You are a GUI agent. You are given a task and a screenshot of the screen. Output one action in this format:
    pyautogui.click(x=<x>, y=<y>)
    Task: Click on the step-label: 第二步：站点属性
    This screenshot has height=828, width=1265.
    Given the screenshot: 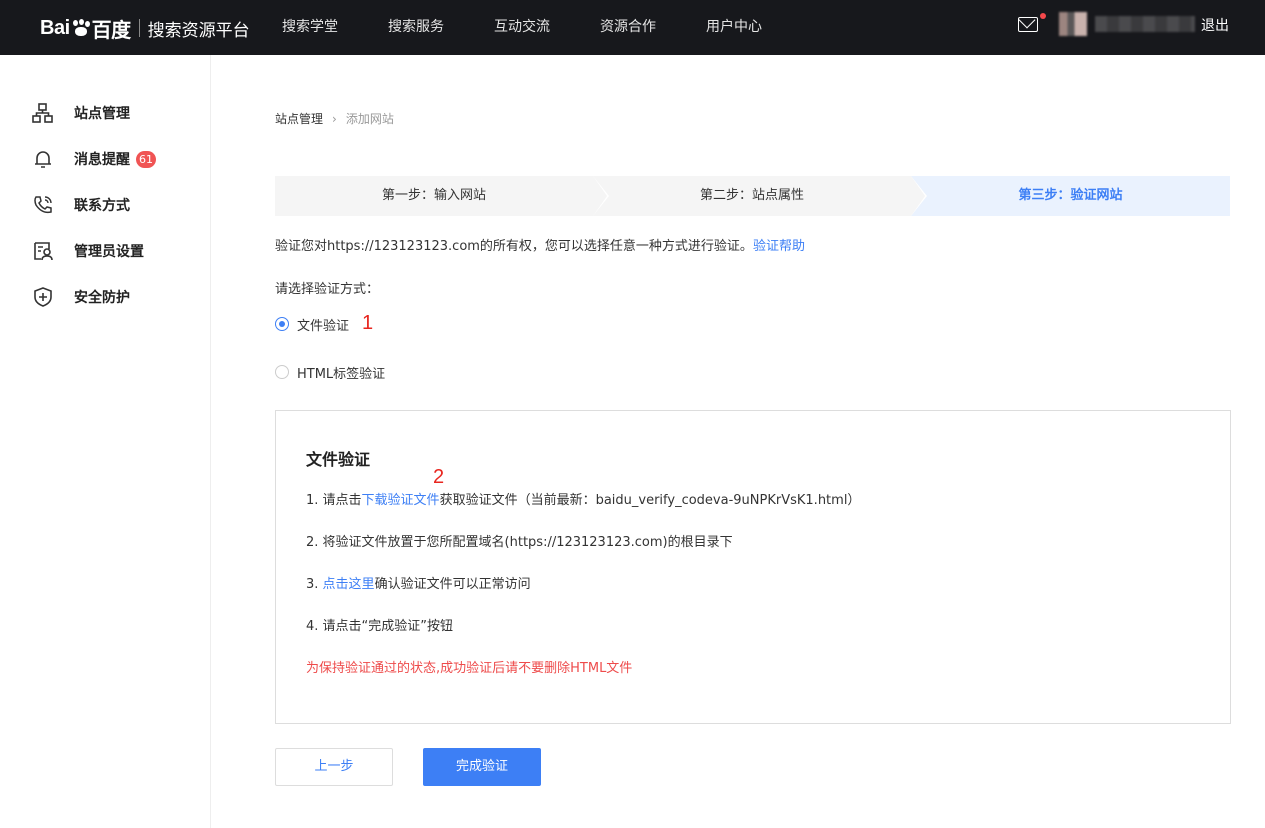 What is the action you would take?
    pyautogui.click(x=751, y=195)
    